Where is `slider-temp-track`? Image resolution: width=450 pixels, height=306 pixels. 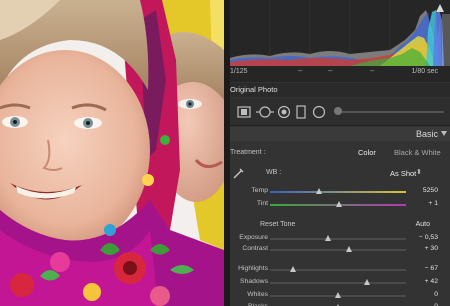 slider-temp-track is located at coordinates (338, 192).